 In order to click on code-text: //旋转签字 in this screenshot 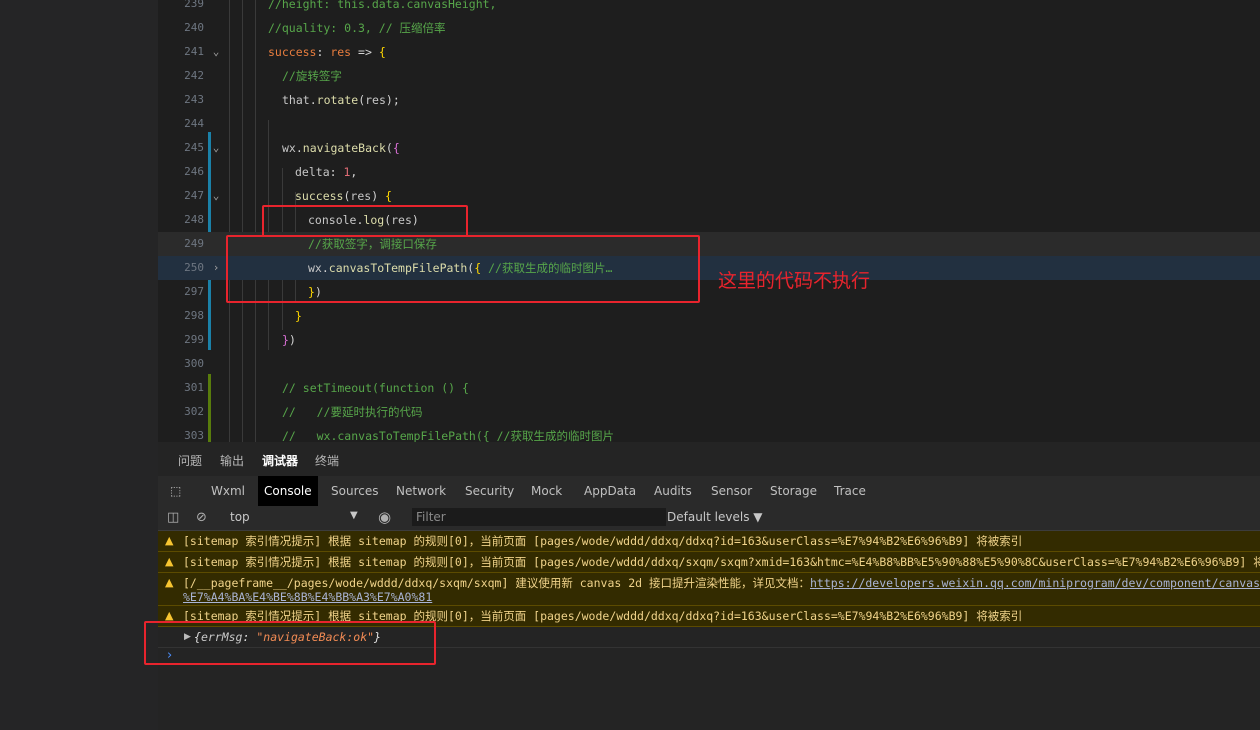, I will do `click(312, 76)`.